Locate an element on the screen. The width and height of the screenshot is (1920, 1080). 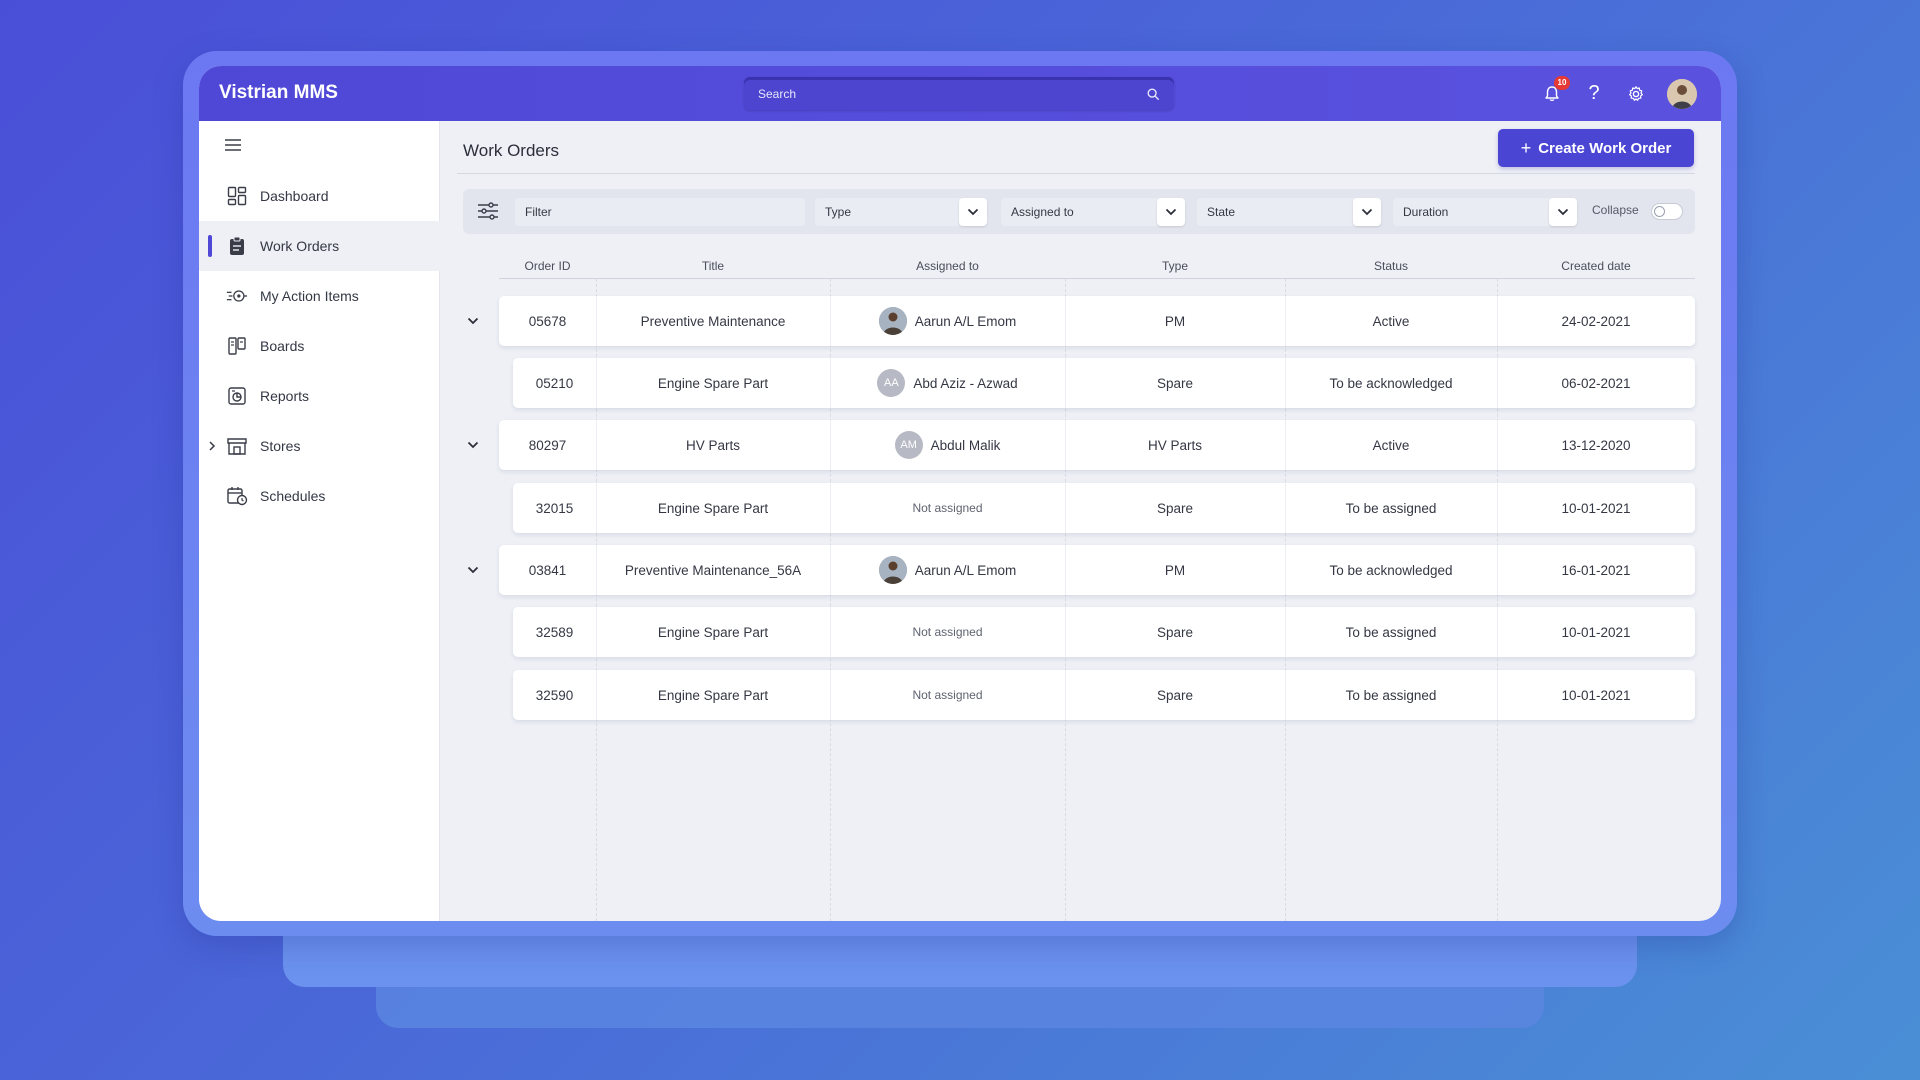
header-order-id: Order ID is located at coordinates (547, 266).